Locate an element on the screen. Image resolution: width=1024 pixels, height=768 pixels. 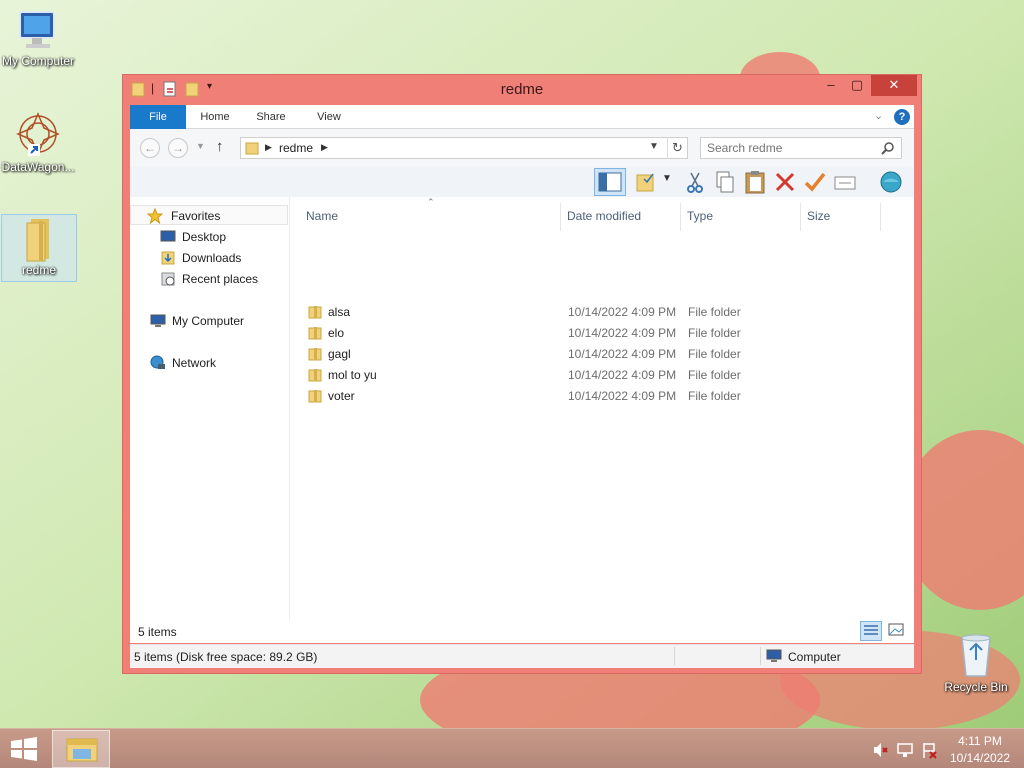
status-text: 5 items (Disk free space: 89.2 GB) is located at coordinates (226, 657).